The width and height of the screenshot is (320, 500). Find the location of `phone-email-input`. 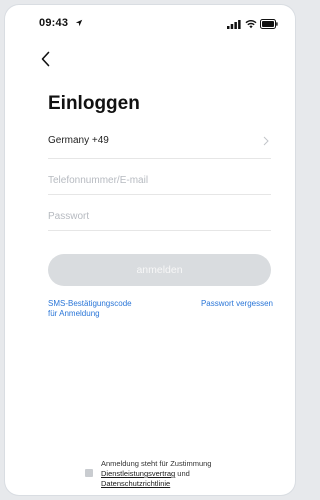

phone-email-input is located at coordinates (159, 180).